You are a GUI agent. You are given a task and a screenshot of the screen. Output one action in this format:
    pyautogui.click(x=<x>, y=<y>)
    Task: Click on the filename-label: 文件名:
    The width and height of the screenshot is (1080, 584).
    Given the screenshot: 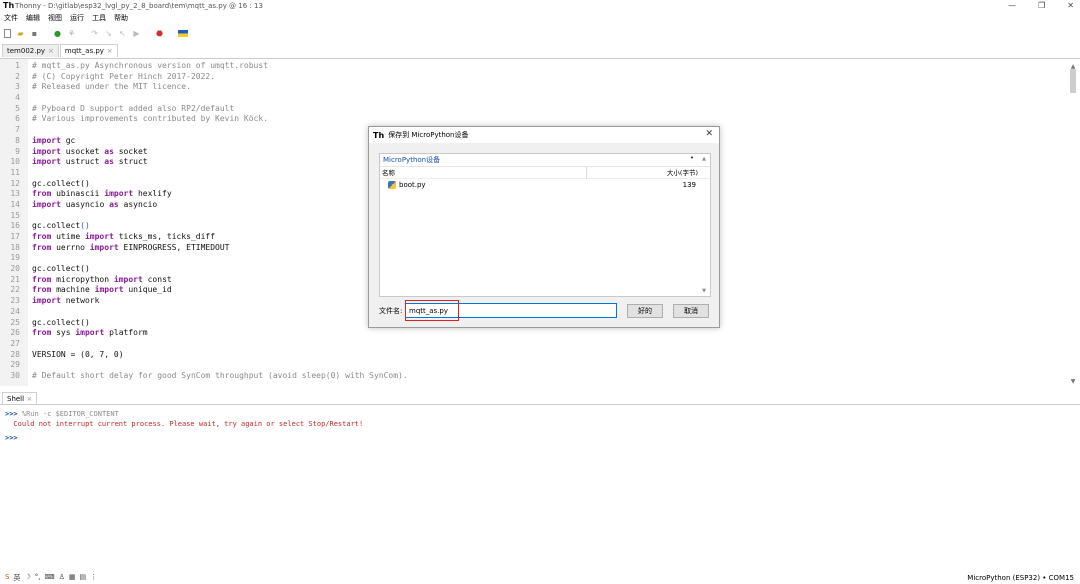 What is the action you would take?
    pyautogui.click(x=391, y=310)
    